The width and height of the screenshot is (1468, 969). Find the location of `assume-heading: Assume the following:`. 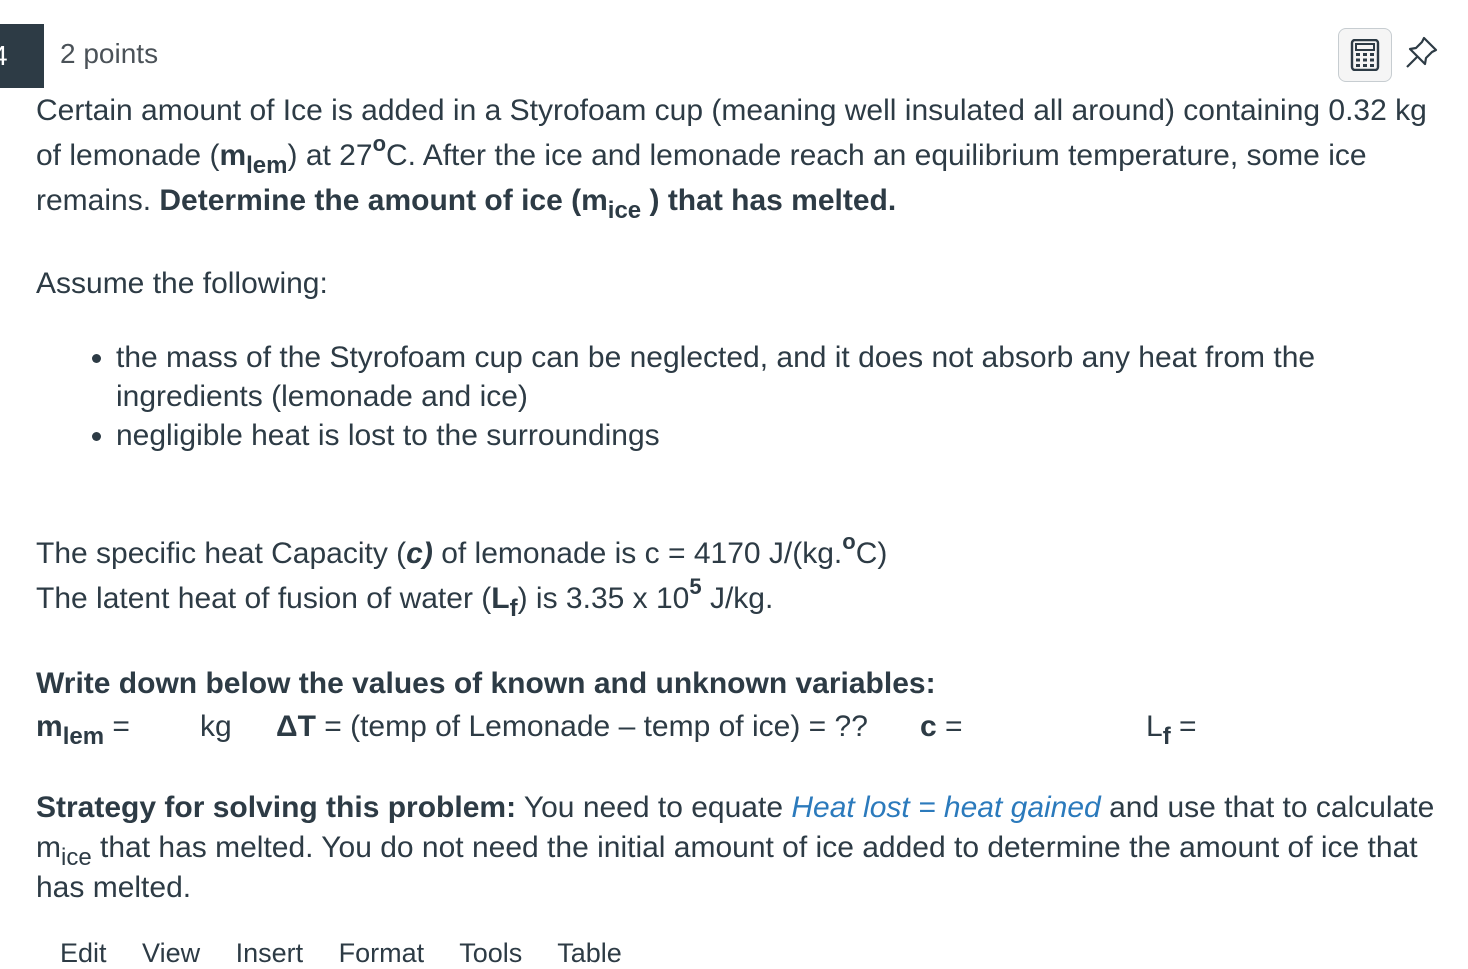

assume-heading: Assume the following: is located at coordinates (182, 283).